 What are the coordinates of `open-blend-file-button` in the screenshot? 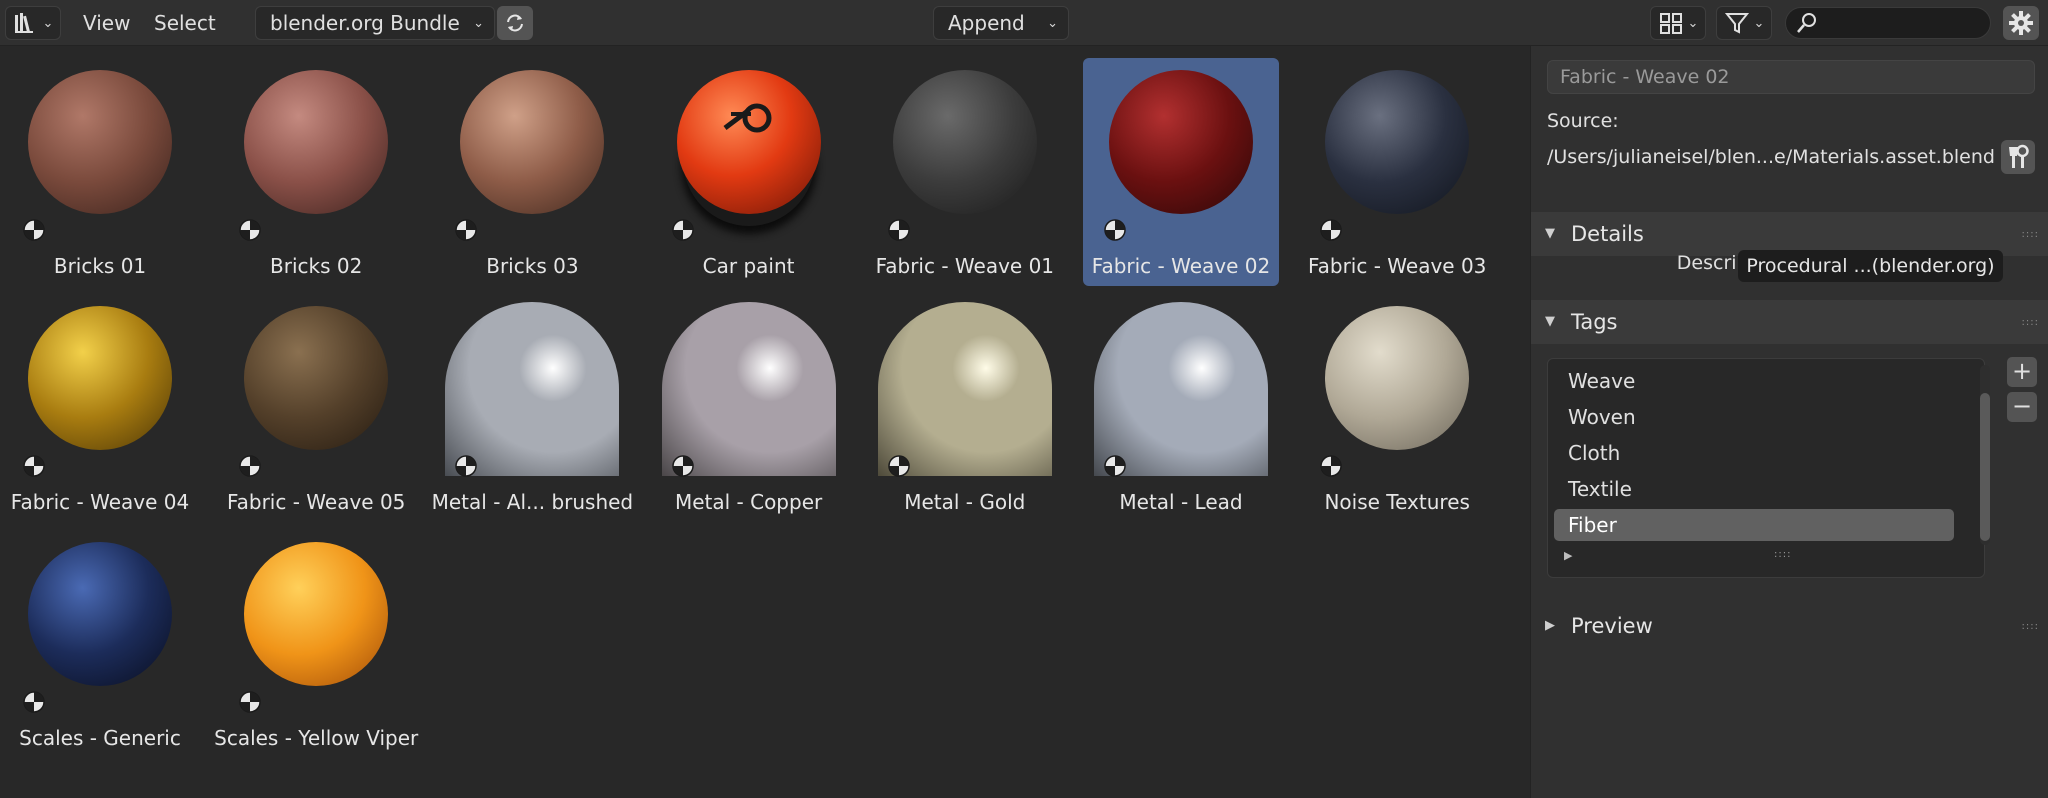 It's located at (2018, 157).